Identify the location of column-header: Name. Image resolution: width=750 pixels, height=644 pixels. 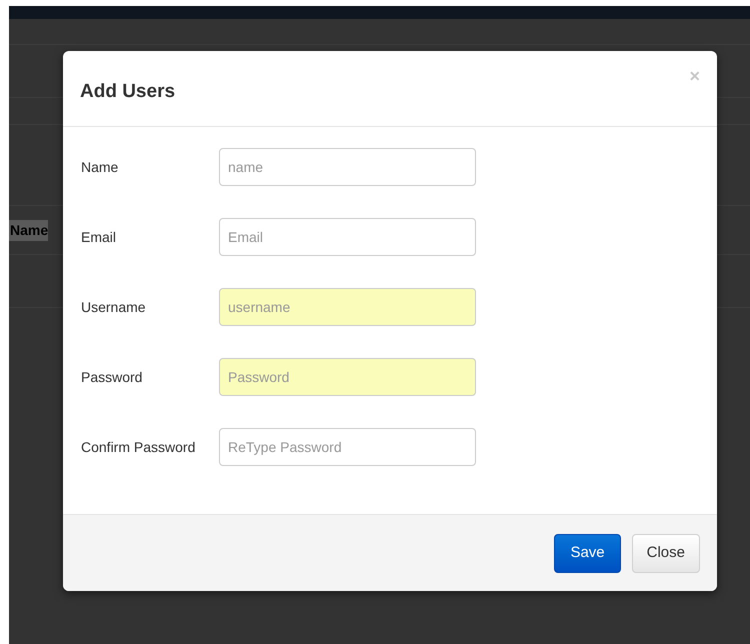
(28, 230).